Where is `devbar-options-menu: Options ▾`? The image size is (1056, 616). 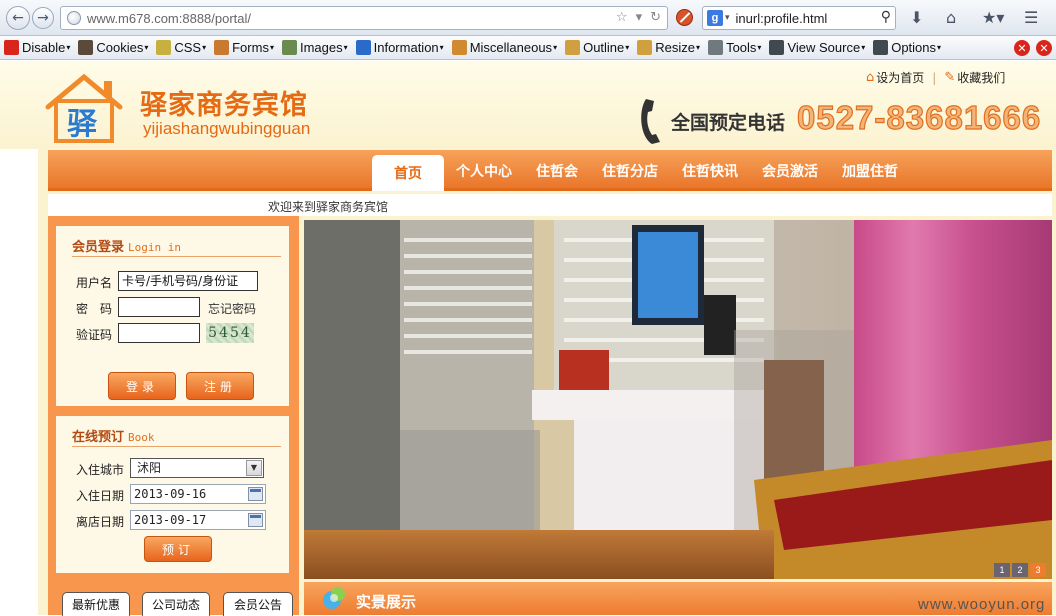
devbar-options-menu: Options ▾ is located at coordinates (907, 47).